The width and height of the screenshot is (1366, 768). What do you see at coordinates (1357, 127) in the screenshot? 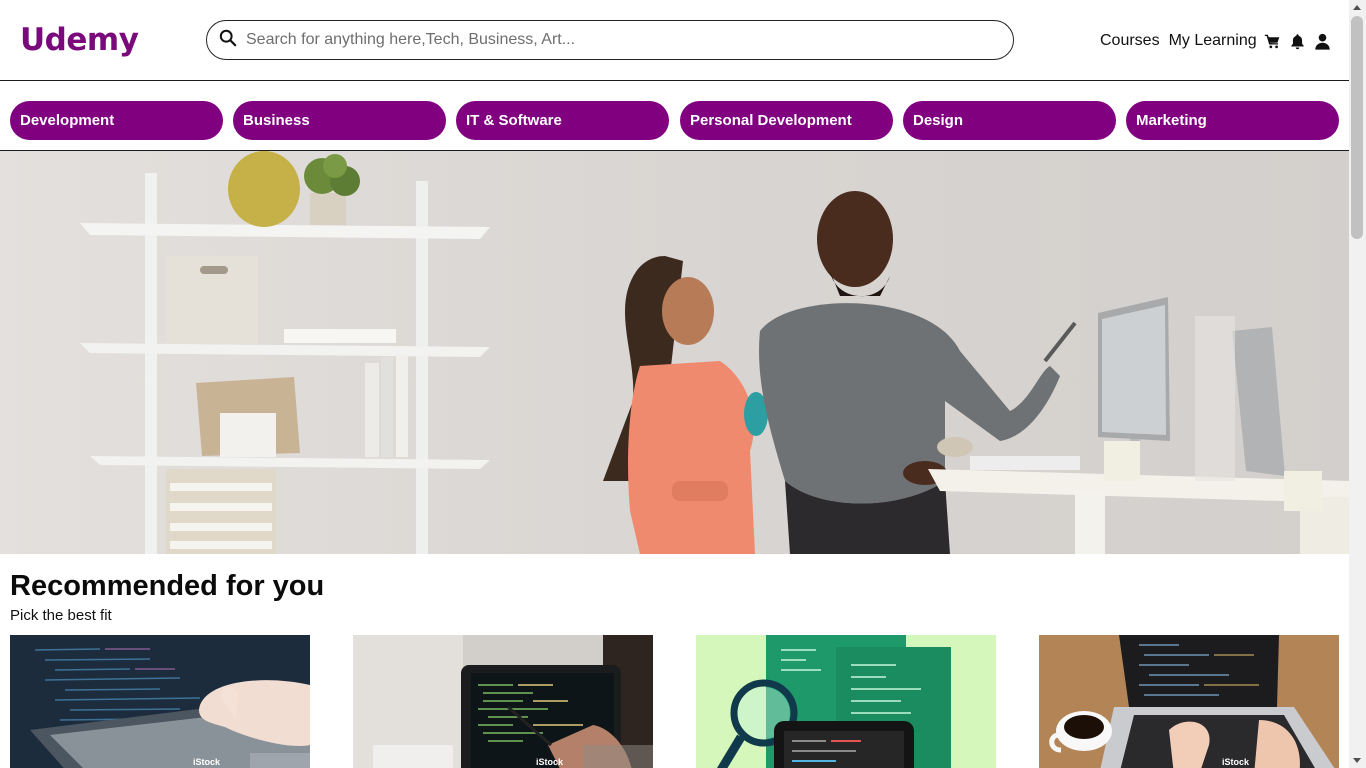
I see `scrollbar-thumb` at bounding box center [1357, 127].